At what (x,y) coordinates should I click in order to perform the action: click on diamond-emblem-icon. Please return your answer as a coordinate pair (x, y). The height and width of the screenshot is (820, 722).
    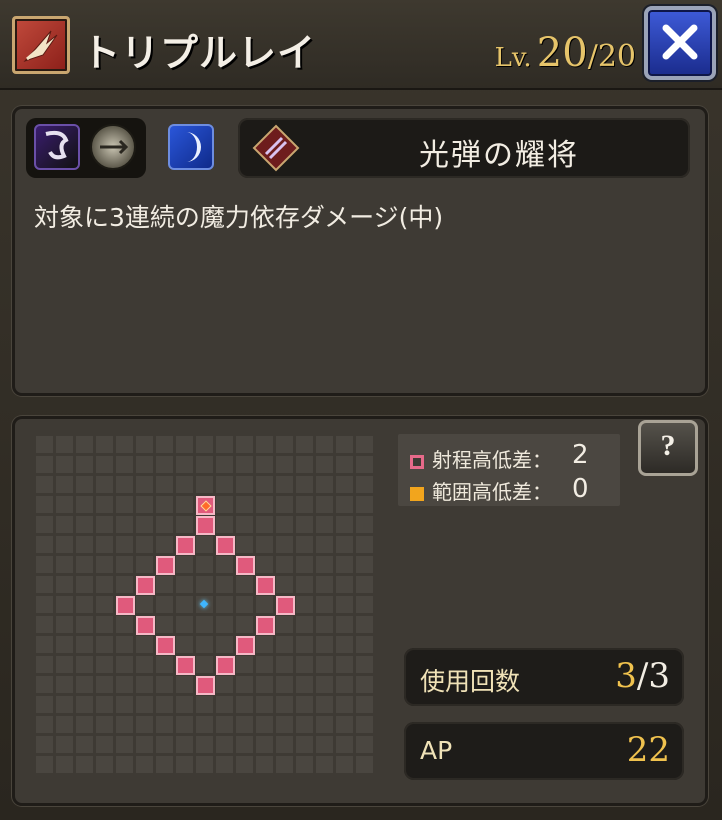
    Looking at the image, I should click on (276, 148).